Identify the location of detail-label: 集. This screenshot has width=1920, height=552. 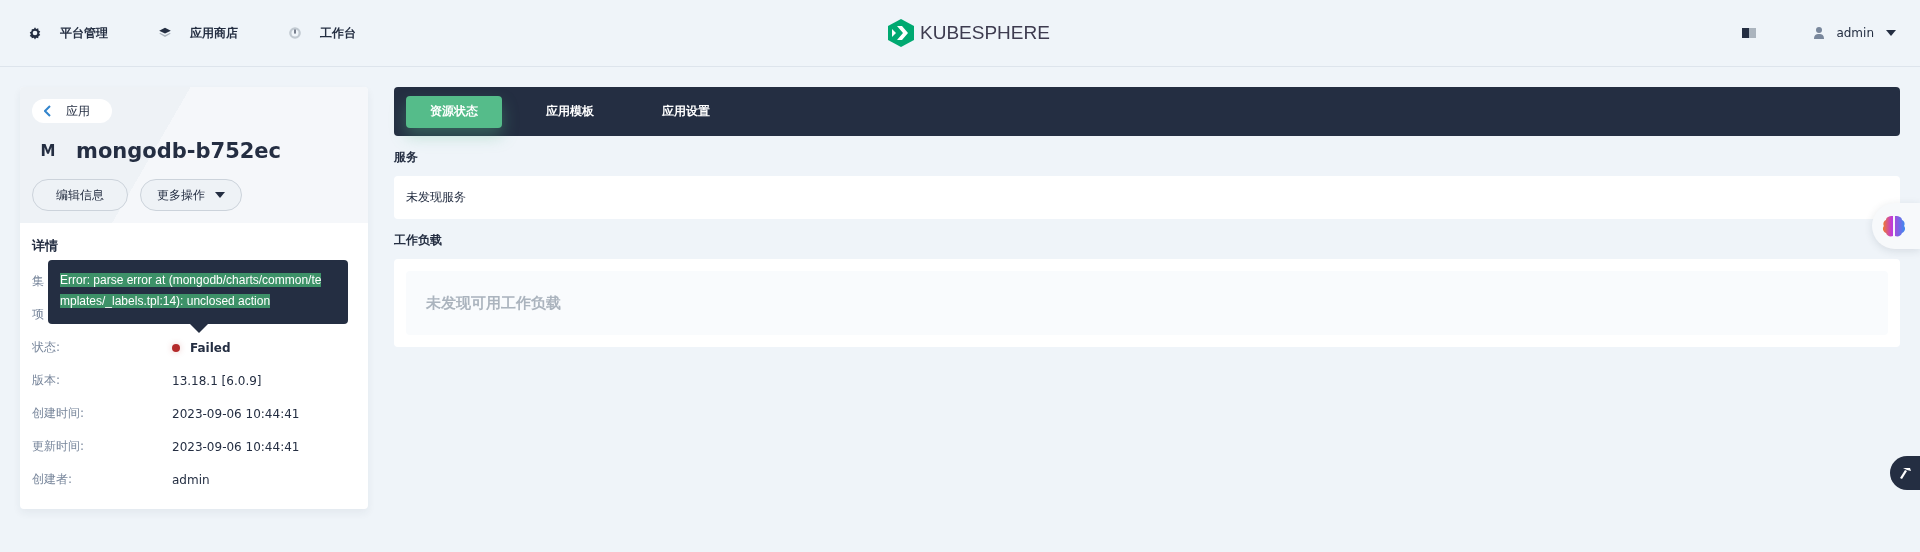
(38, 281).